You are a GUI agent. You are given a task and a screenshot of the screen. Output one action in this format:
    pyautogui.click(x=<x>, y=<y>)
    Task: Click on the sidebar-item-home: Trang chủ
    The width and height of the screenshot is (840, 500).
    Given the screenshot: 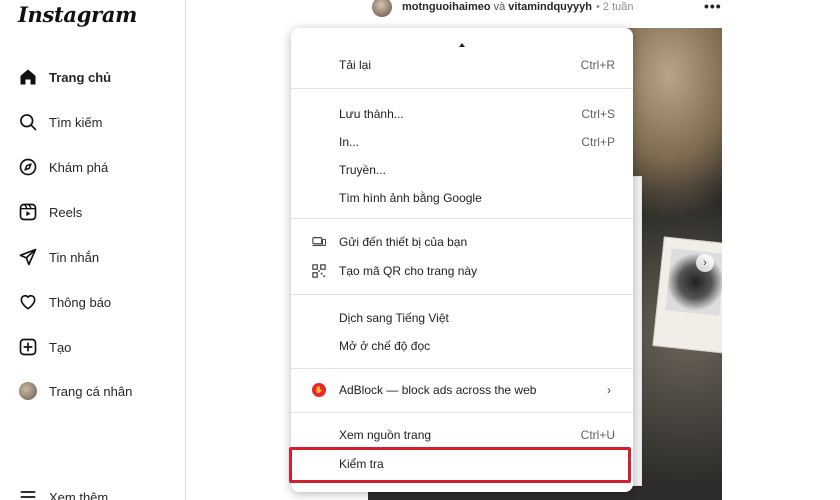 What is the action you would take?
    pyautogui.click(x=64, y=77)
    